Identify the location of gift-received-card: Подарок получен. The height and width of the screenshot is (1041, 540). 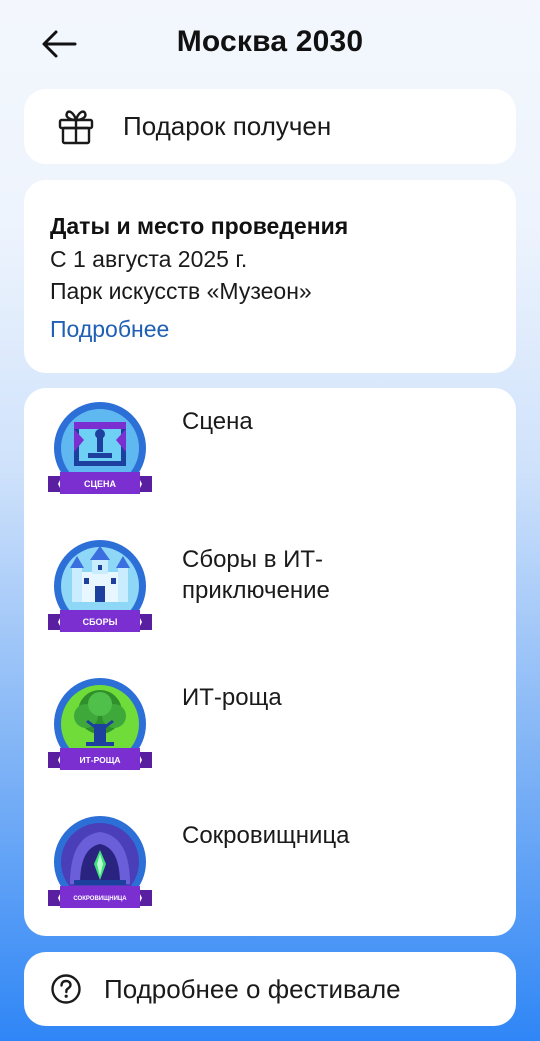
(270, 126).